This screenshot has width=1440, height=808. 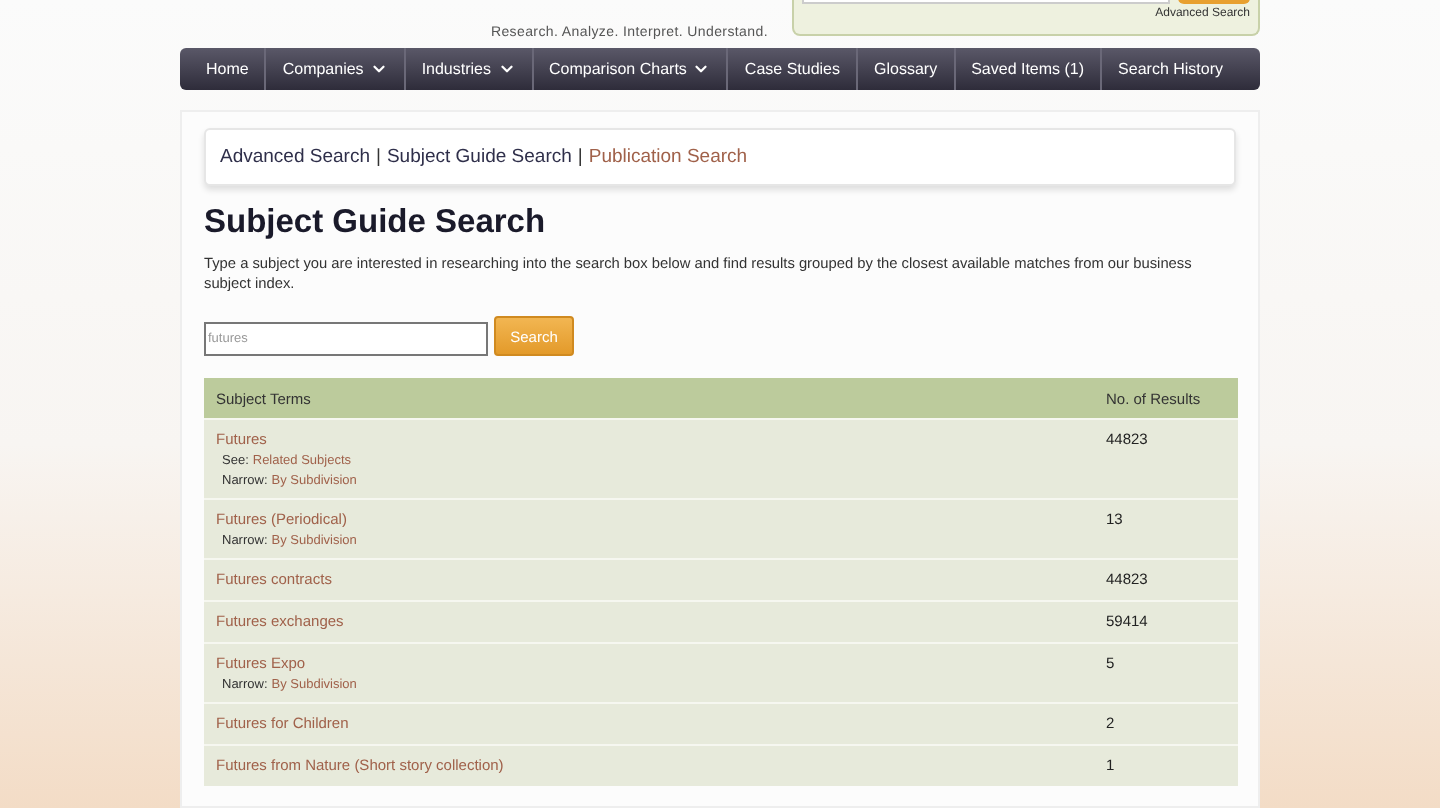 I want to click on nav-item: Glossary, so click(x=907, y=69).